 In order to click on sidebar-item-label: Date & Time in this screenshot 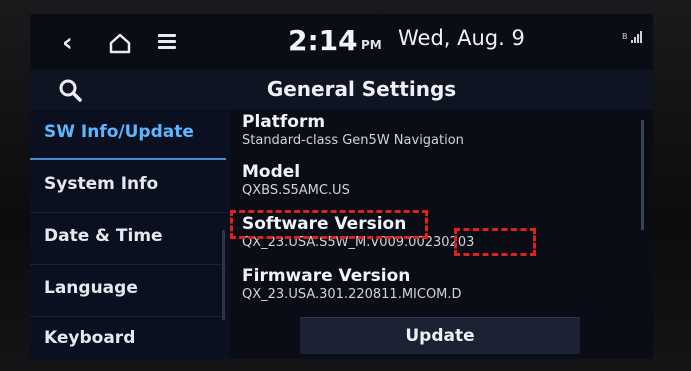, I will do `click(103, 236)`.